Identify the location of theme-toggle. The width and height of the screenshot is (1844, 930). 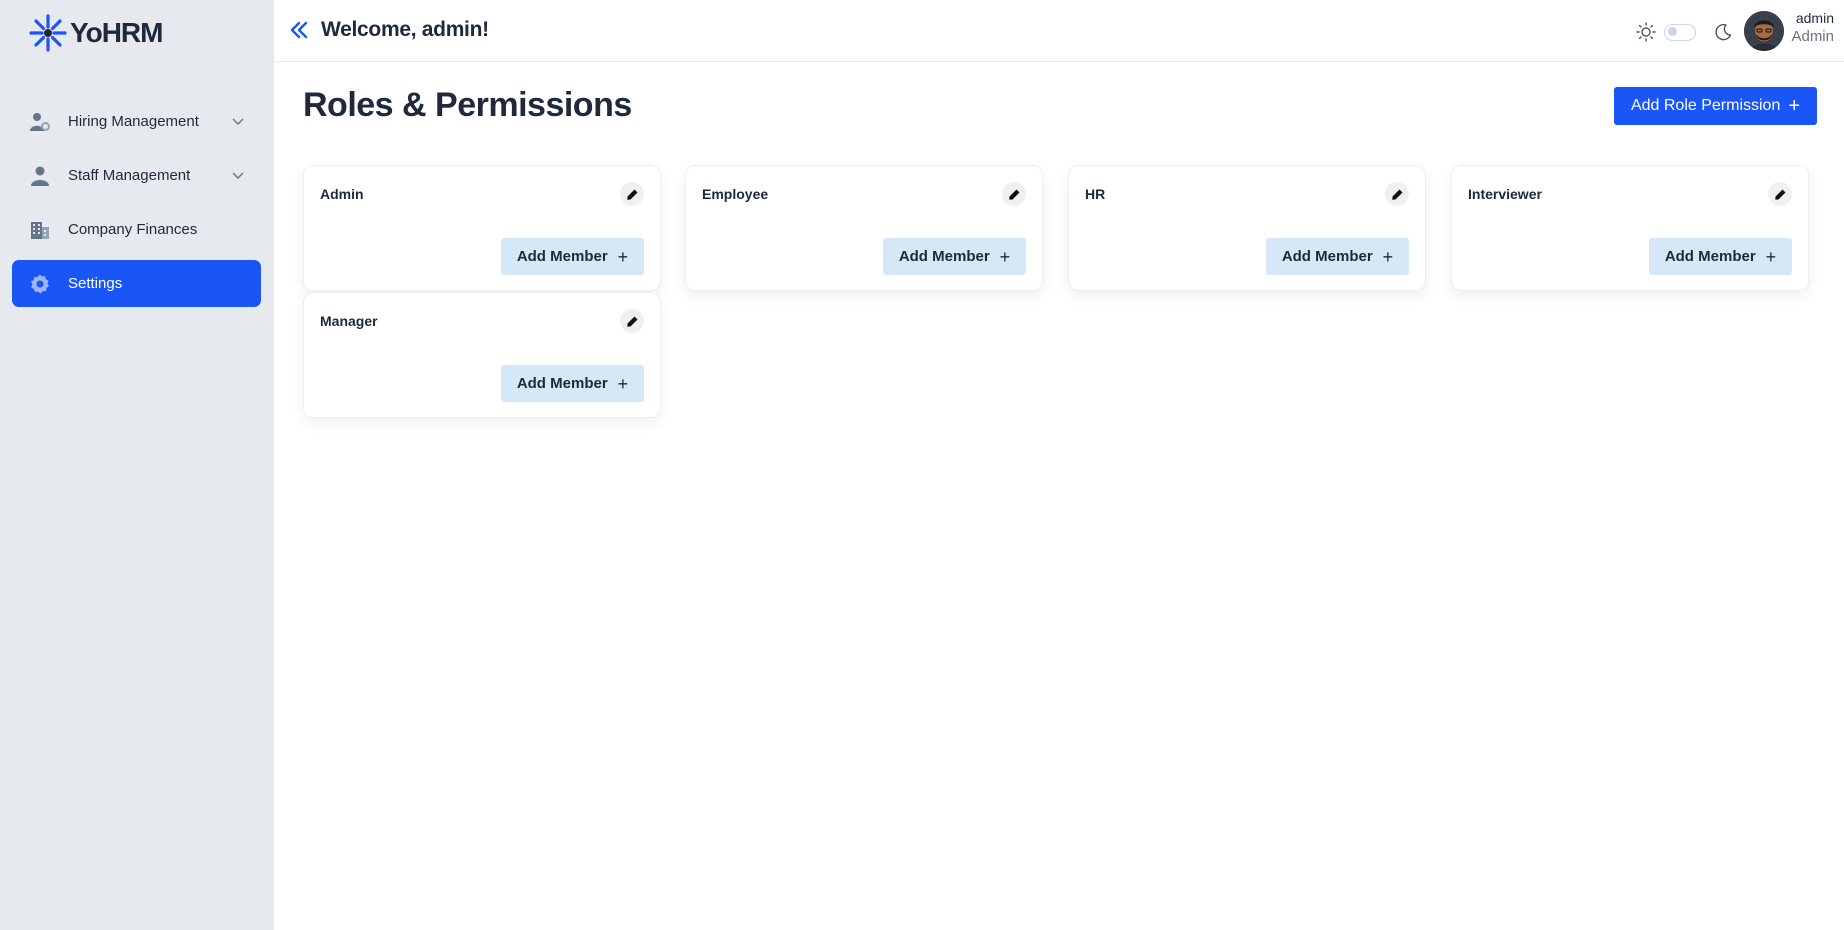
(1680, 32).